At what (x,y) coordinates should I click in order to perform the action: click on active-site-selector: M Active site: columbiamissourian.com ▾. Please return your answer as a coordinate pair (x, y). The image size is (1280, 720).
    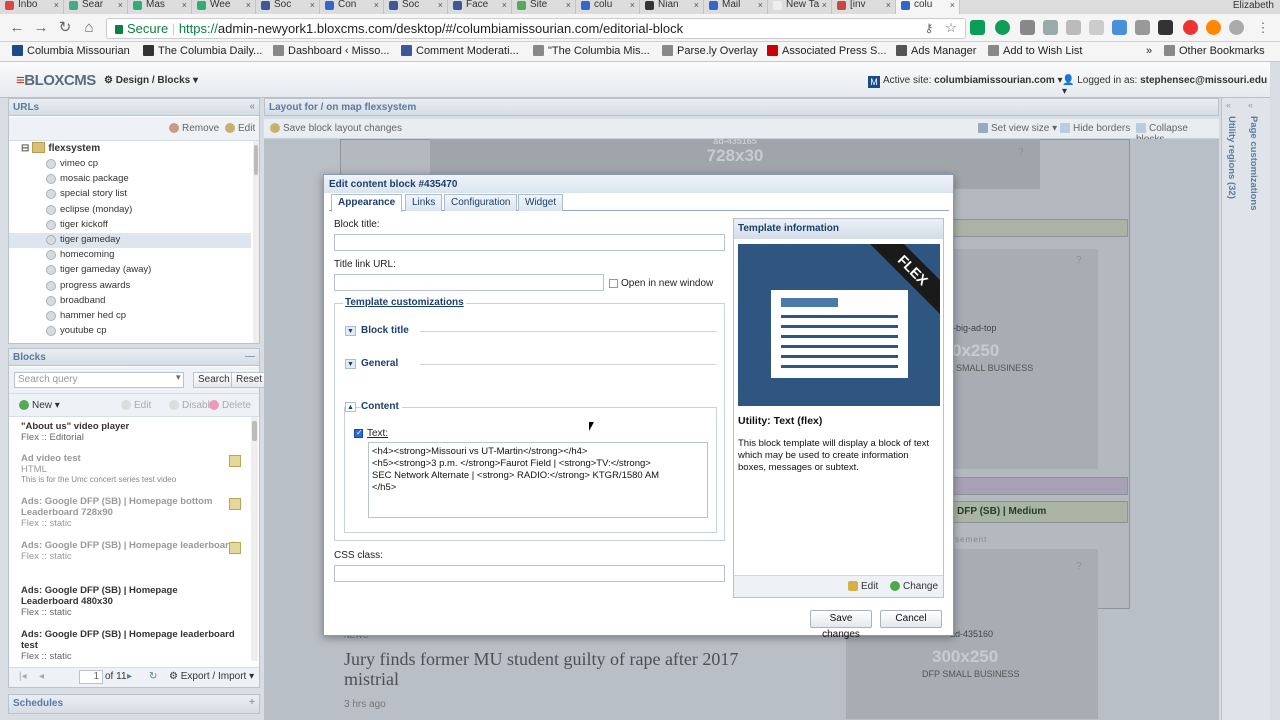
    Looking at the image, I should click on (965, 81).